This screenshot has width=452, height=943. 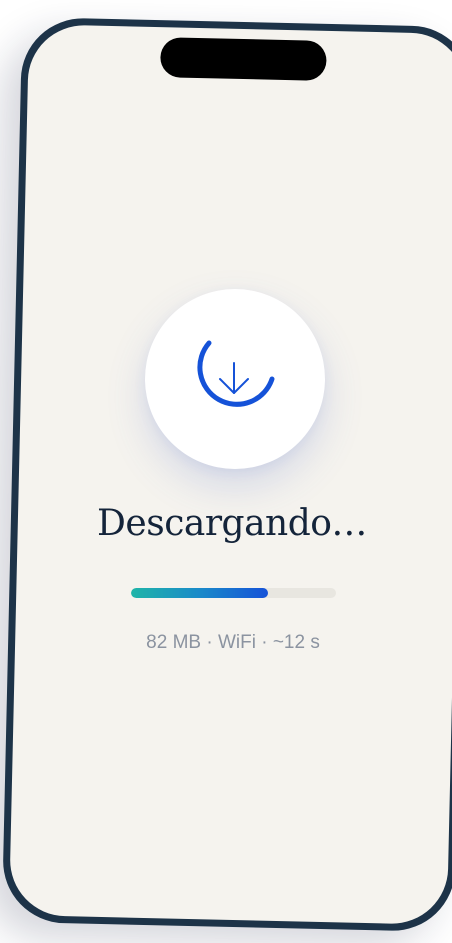 I want to click on download-status-circle, so click(x=235, y=379).